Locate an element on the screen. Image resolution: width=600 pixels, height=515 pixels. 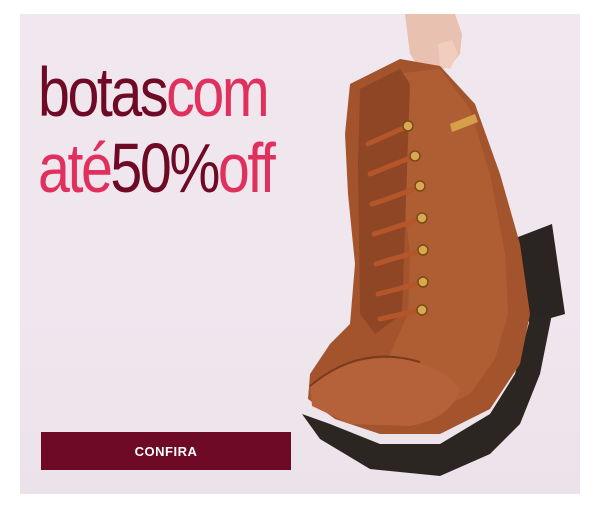
headline-word-off: off is located at coordinates (246, 168).